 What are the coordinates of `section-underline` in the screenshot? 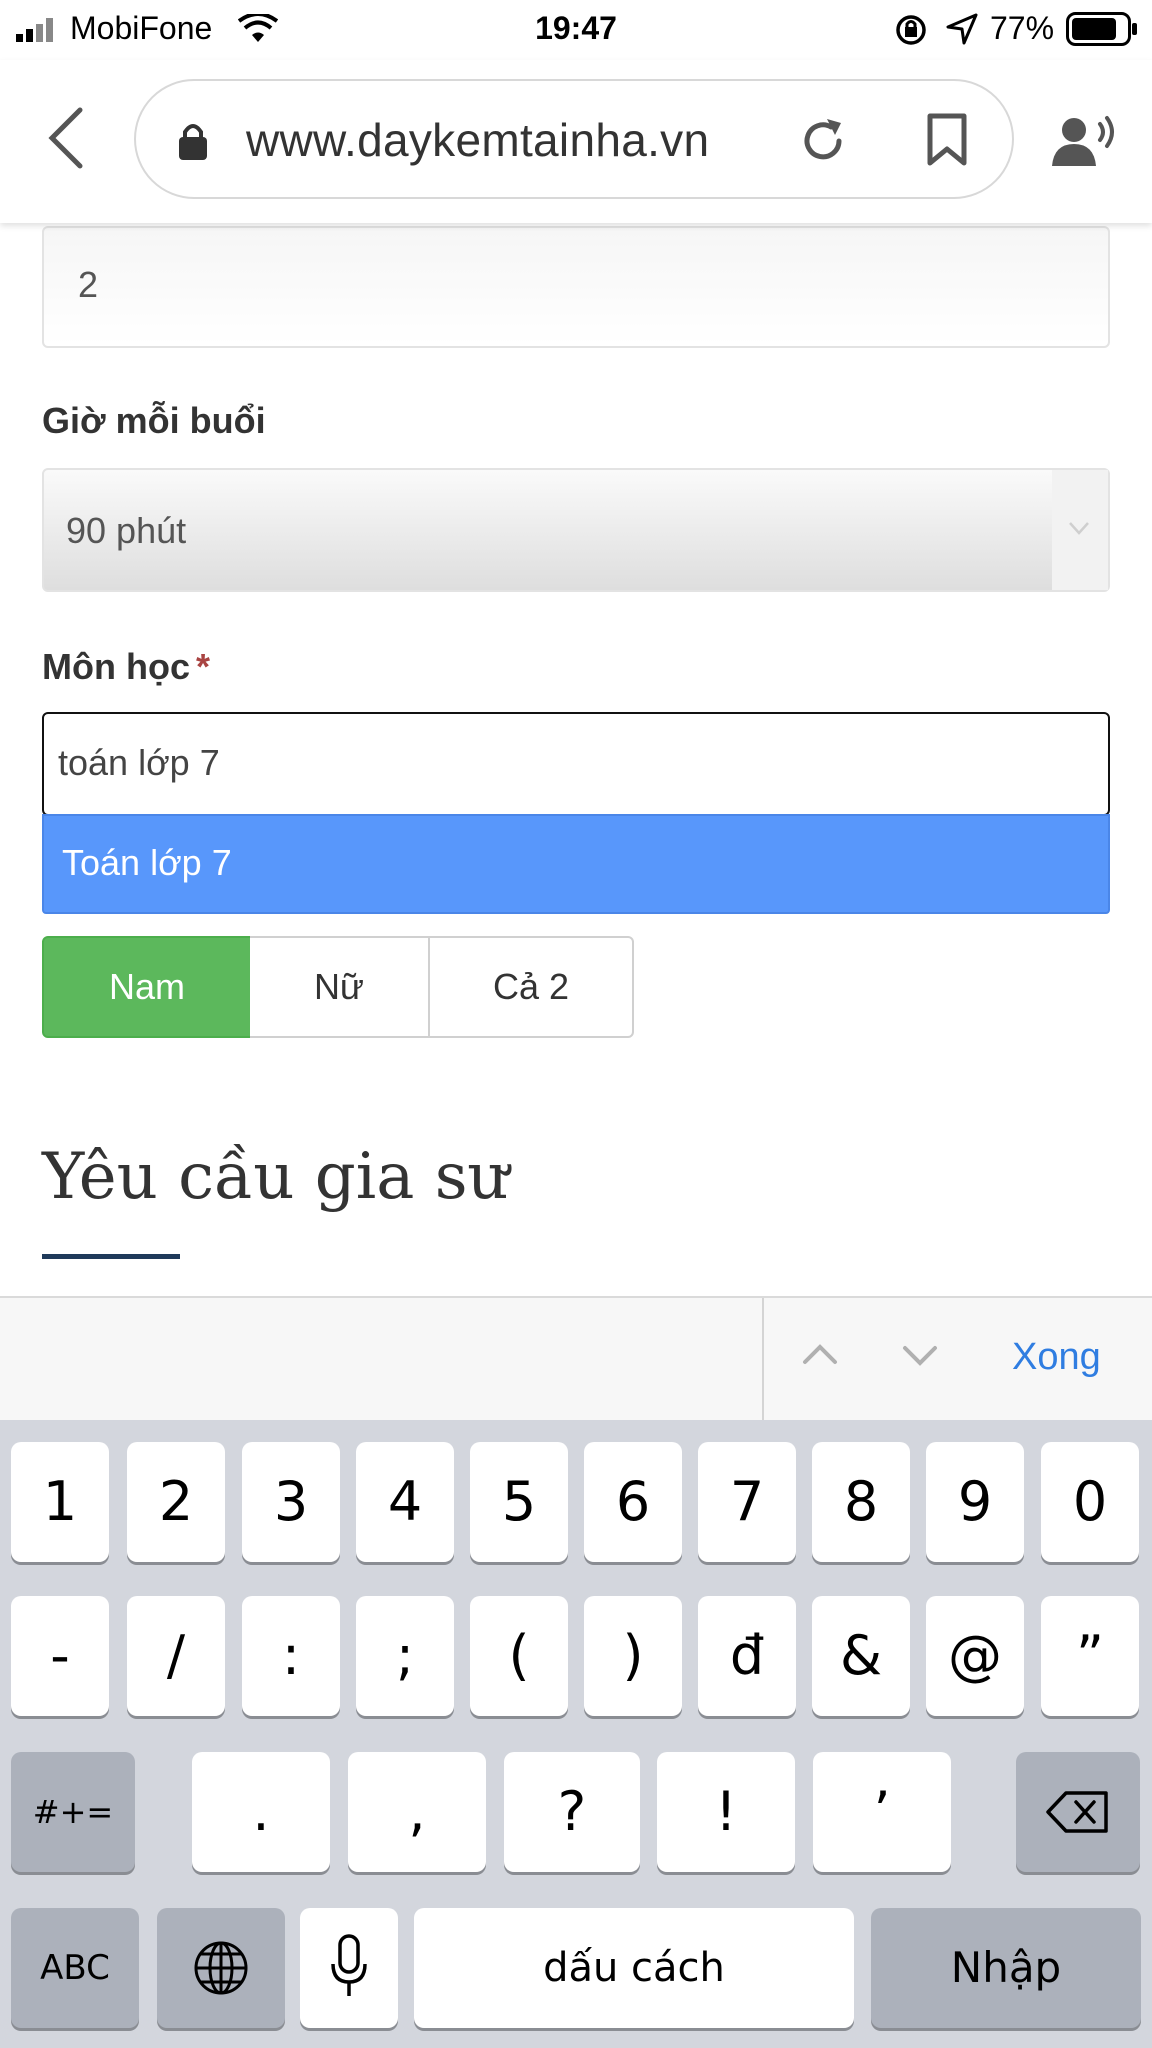 It's located at (111, 1256).